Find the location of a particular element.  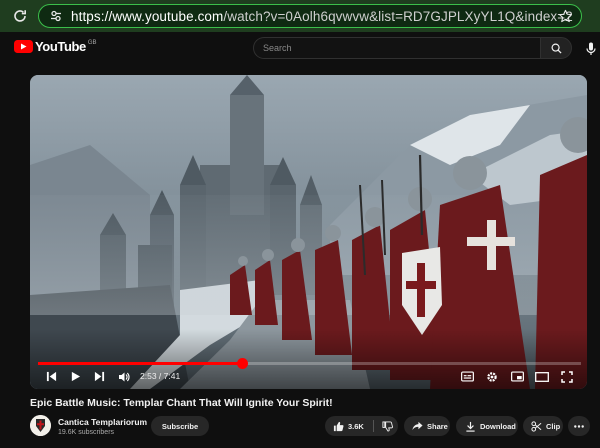

share-button: Share is located at coordinates (427, 426).